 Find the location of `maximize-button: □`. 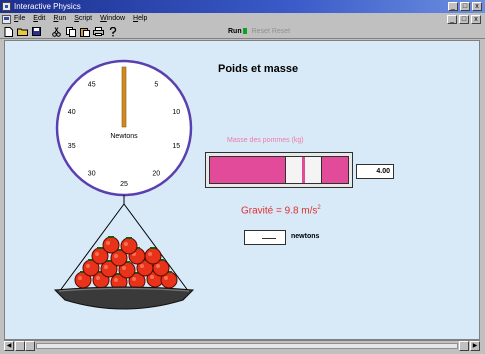

maximize-button: □ is located at coordinates (465, 6).